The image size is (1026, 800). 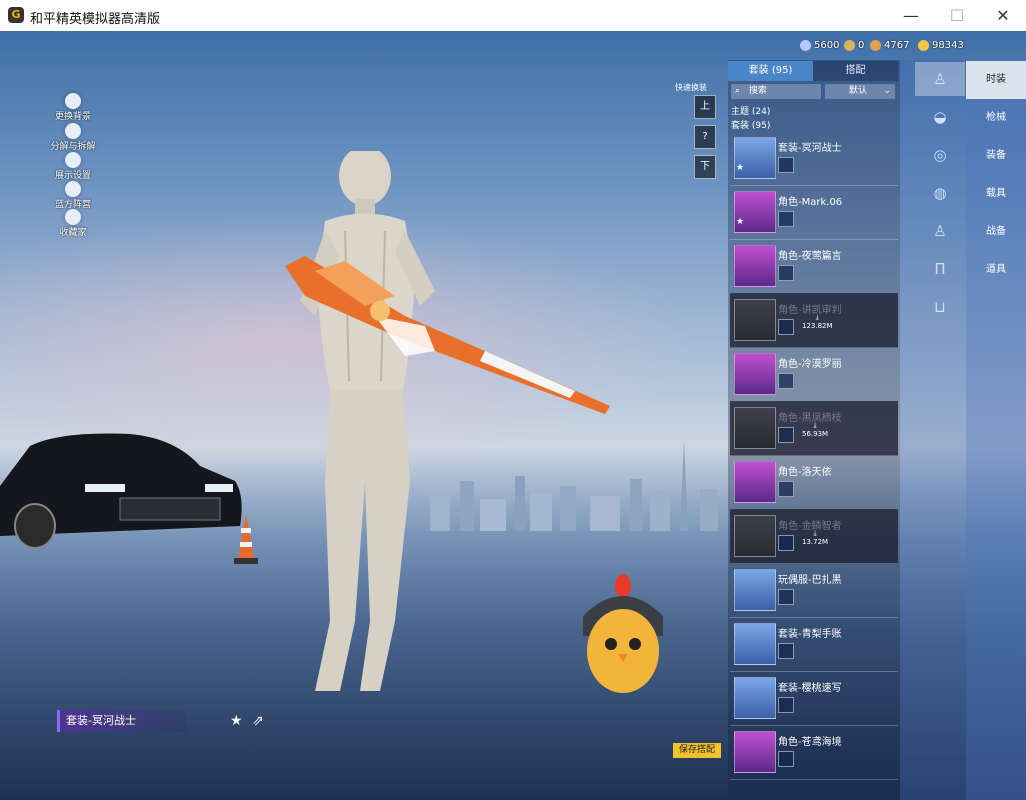 What do you see at coordinates (814, 212) in the screenshot?
I see `list-item: ★ 角色-Mark.06` at bounding box center [814, 212].